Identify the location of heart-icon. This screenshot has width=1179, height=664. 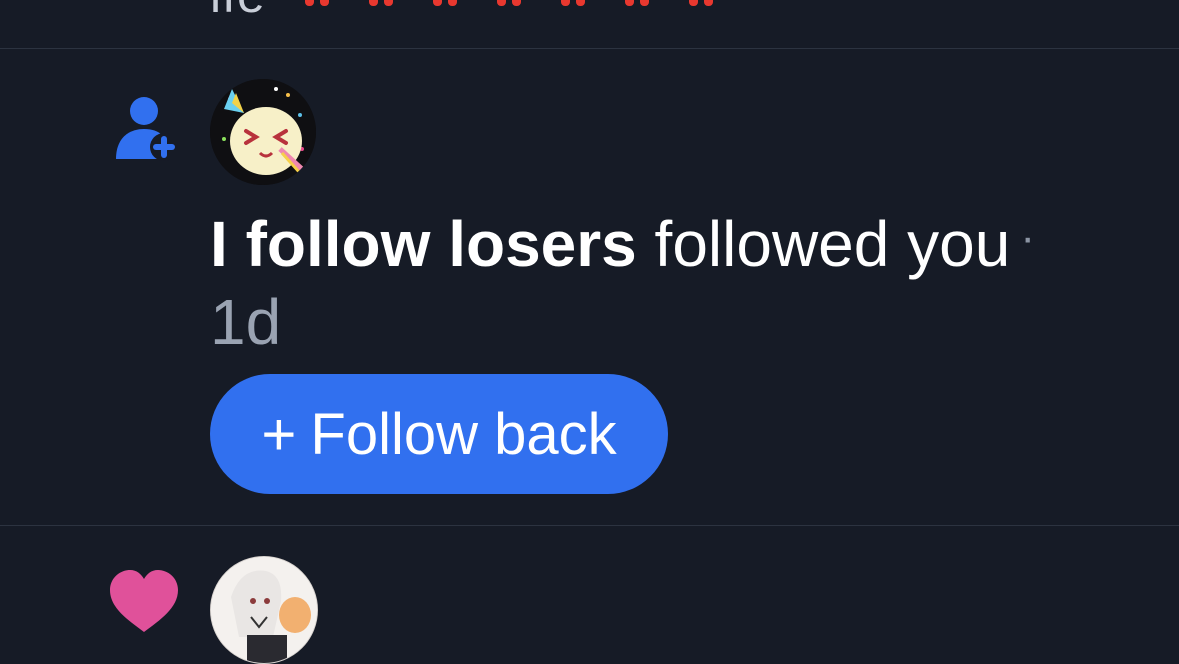
(144, 601).